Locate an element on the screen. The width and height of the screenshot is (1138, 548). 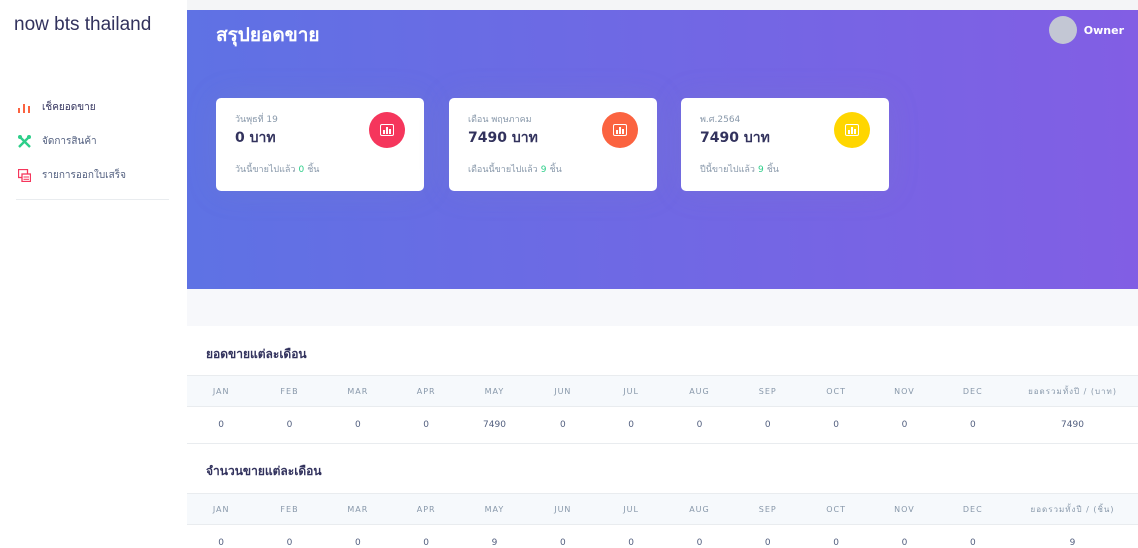
column-header: SEP is located at coordinates (767, 391).